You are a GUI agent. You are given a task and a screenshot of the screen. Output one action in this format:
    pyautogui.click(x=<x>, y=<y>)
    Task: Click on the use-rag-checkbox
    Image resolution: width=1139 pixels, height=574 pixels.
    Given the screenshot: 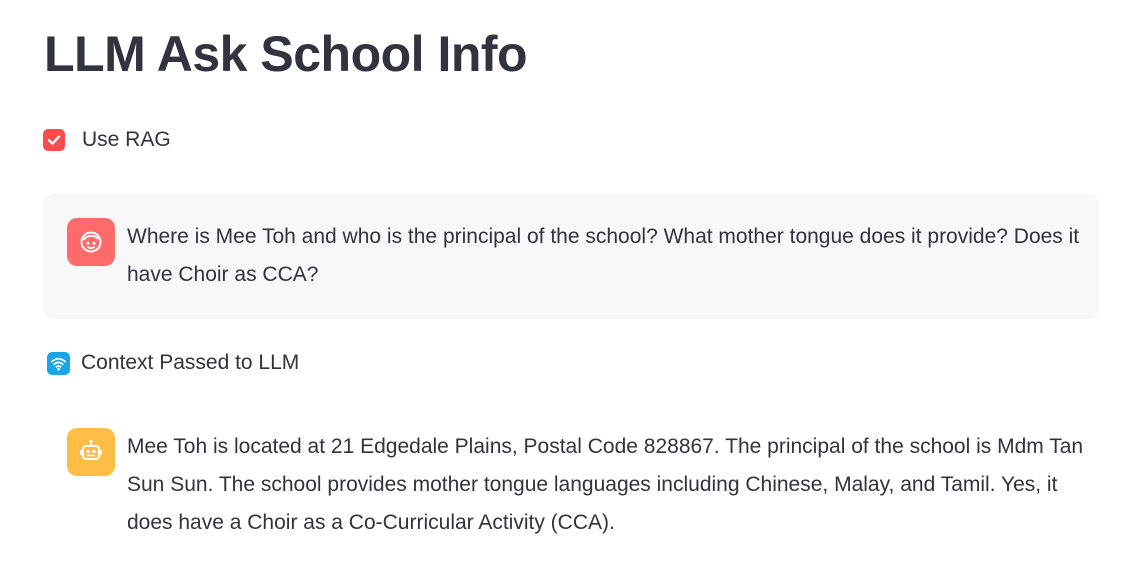 What is the action you would take?
    pyautogui.click(x=54, y=140)
    